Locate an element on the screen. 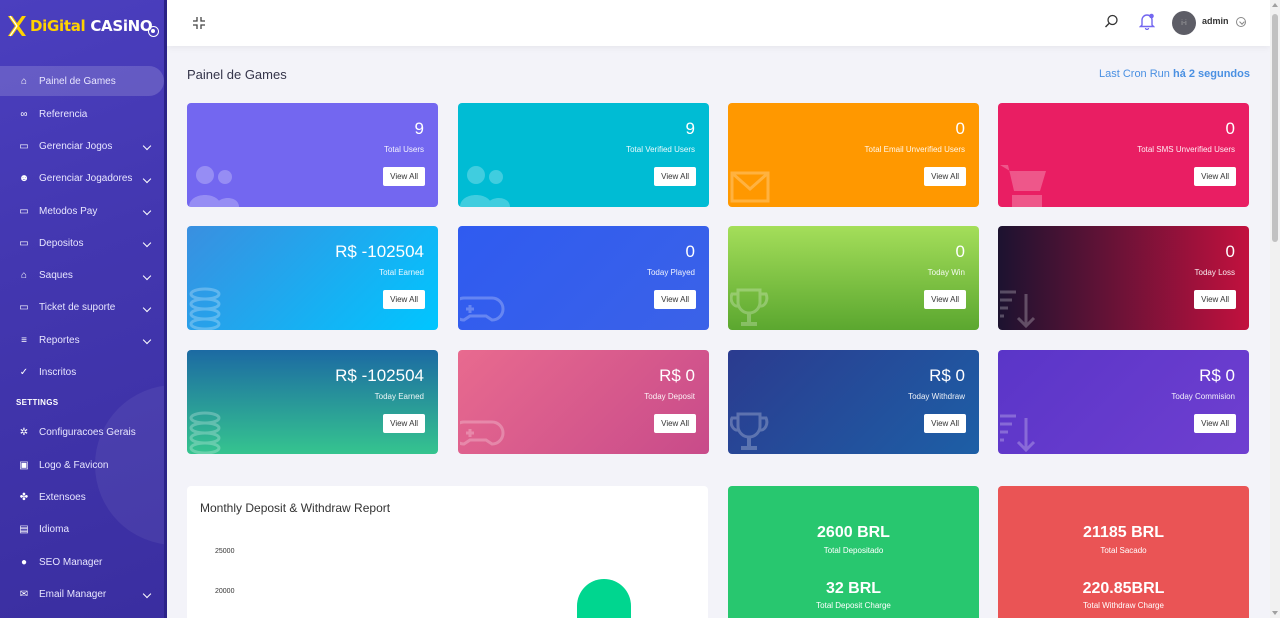 The width and height of the screenshot is (1280, 618). widget-label: Today Deposit is located at coordinates (669, 396).